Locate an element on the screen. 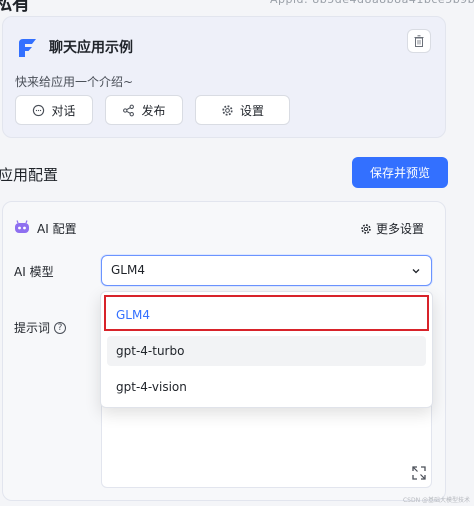 The height and width of the screenshot is (506, 474). trash-icon is located at coordinates (419, 41).